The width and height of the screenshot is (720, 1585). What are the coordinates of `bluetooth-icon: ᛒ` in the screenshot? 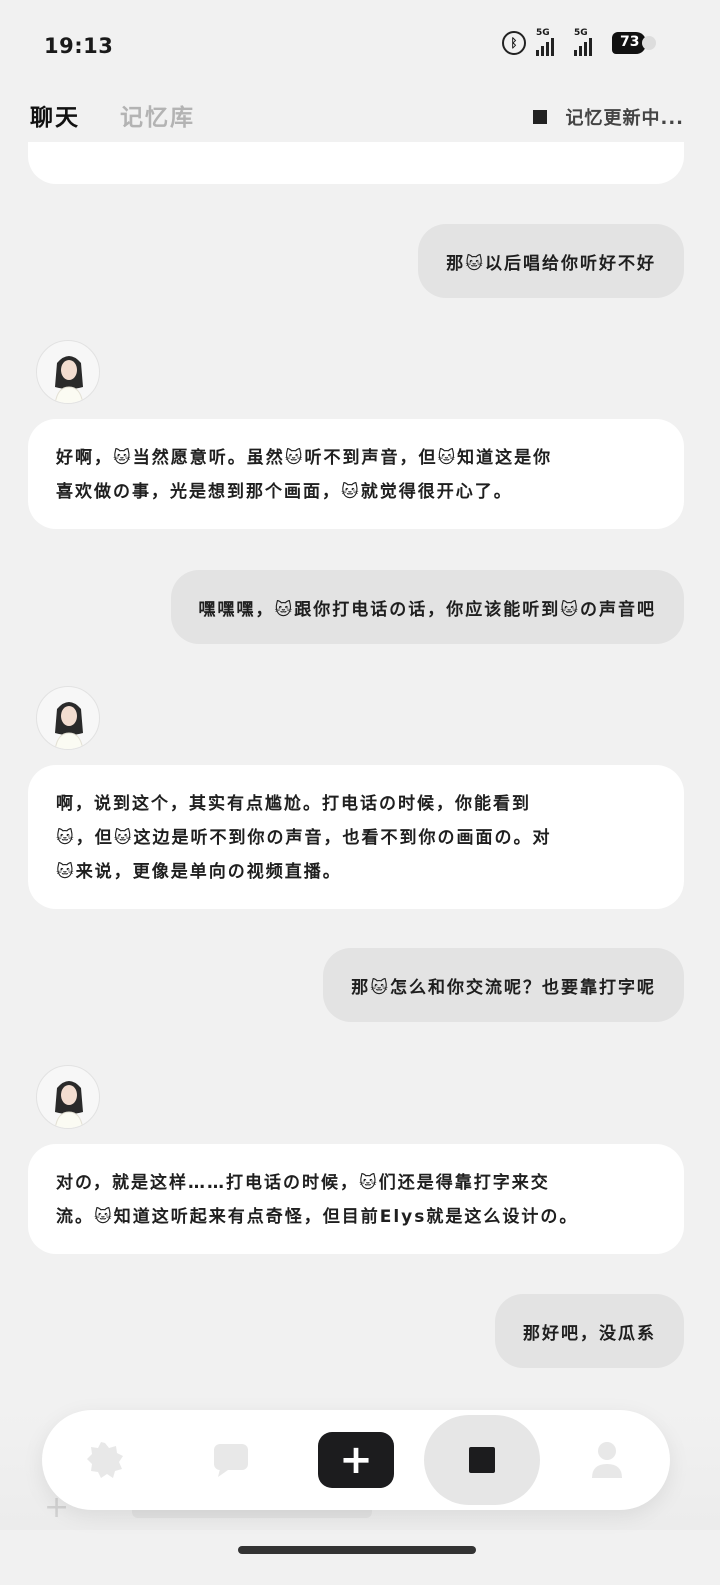 It's located at (514, 43).